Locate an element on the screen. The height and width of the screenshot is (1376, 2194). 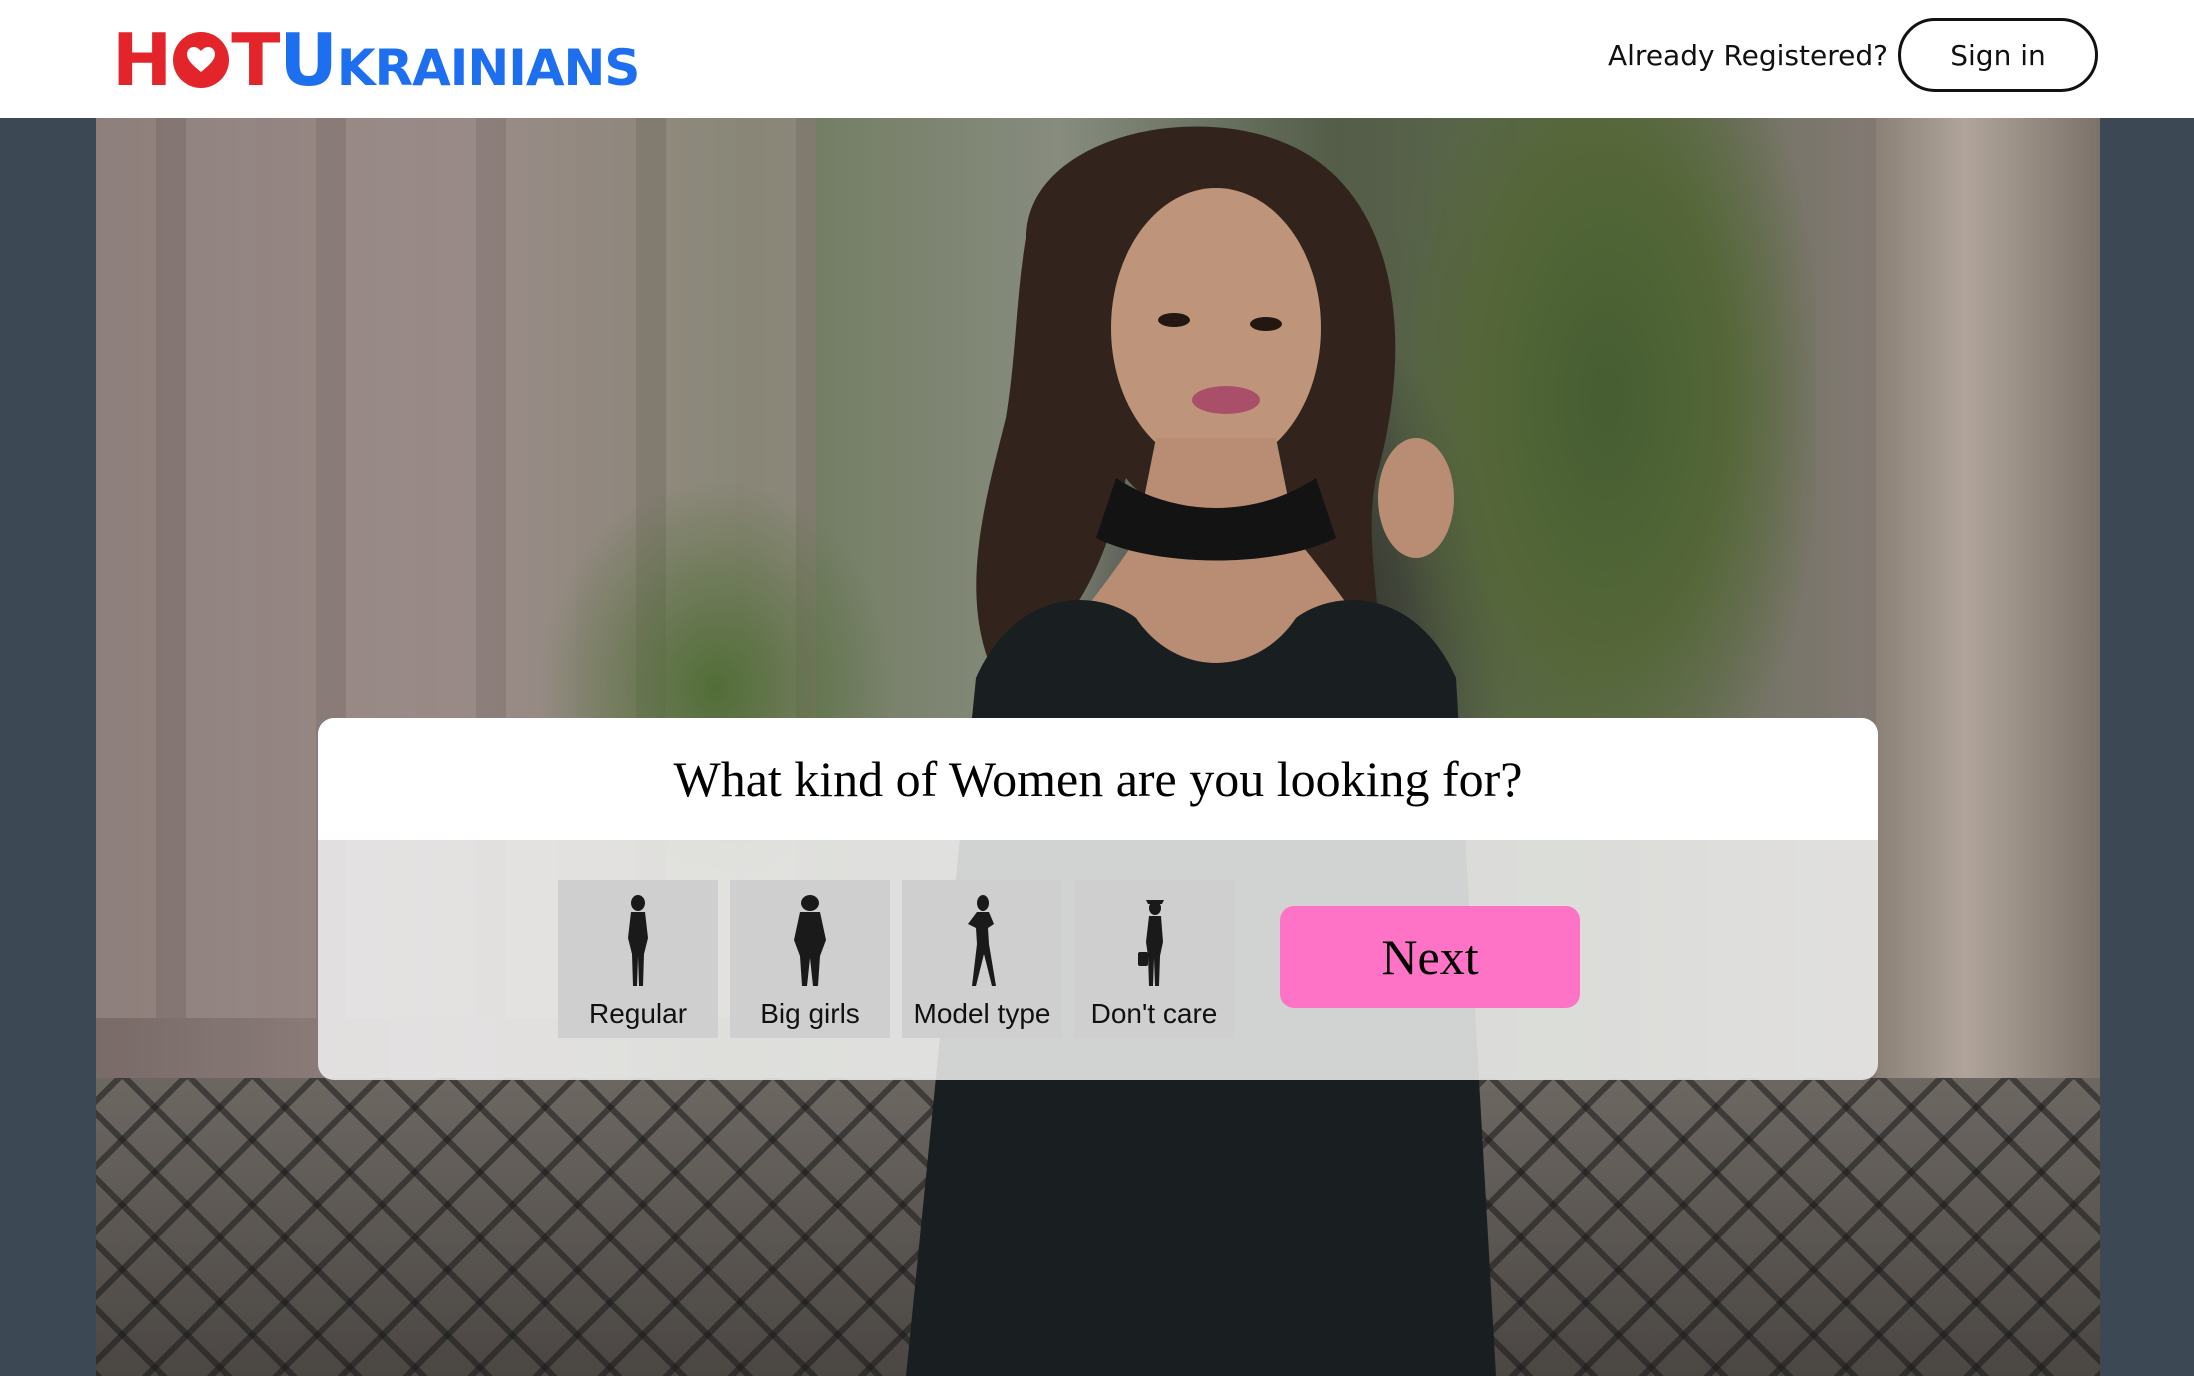
woman-silhouette-regular-icon is located at coordinates (638, 940).